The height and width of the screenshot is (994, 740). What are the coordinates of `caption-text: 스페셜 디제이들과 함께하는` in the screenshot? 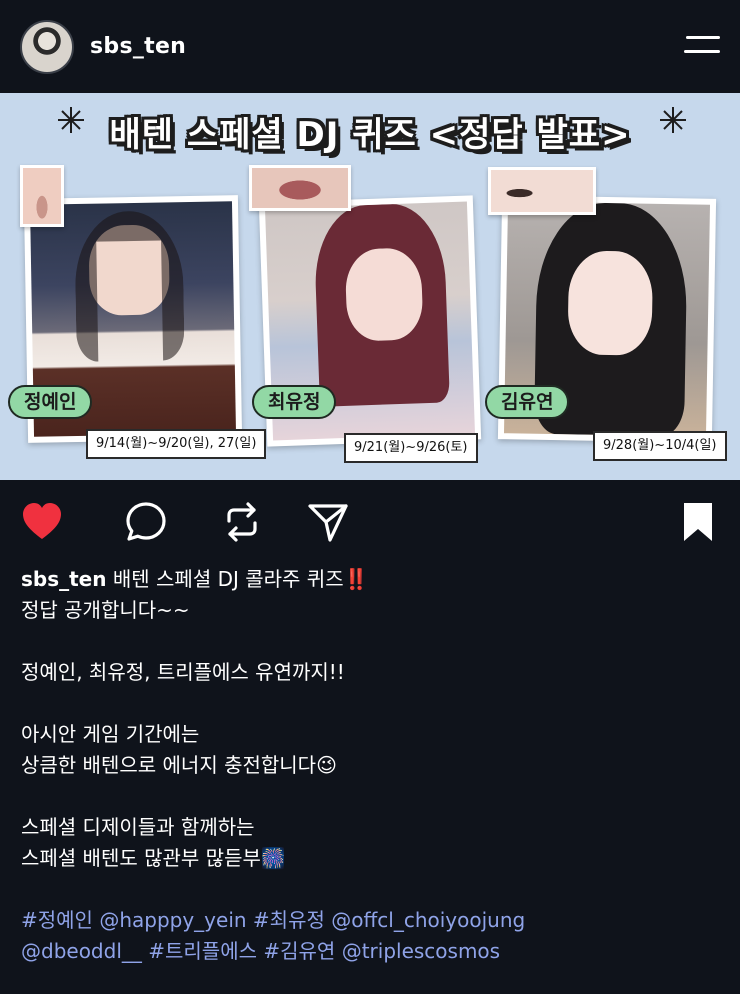 It's located at (138, 827).